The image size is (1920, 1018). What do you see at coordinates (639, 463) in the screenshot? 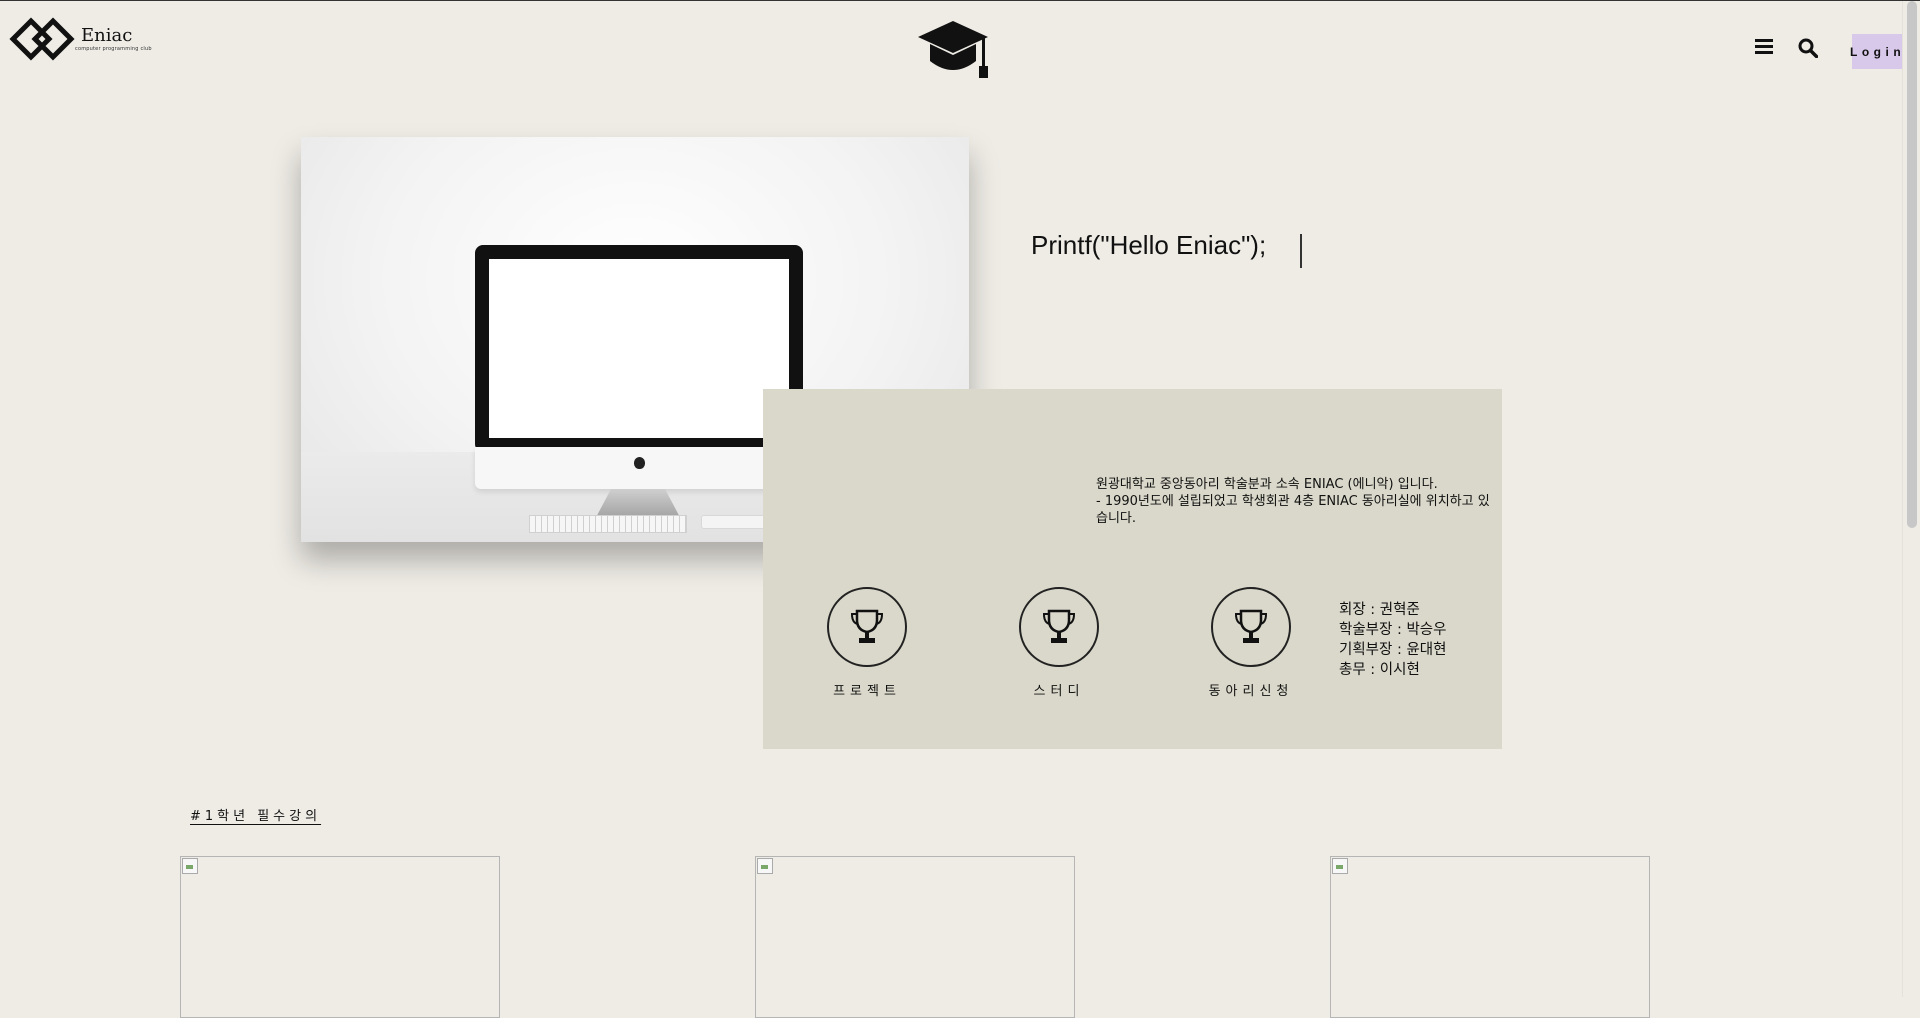
I see `apple-logo-icon` at bounding box center [639, 463].